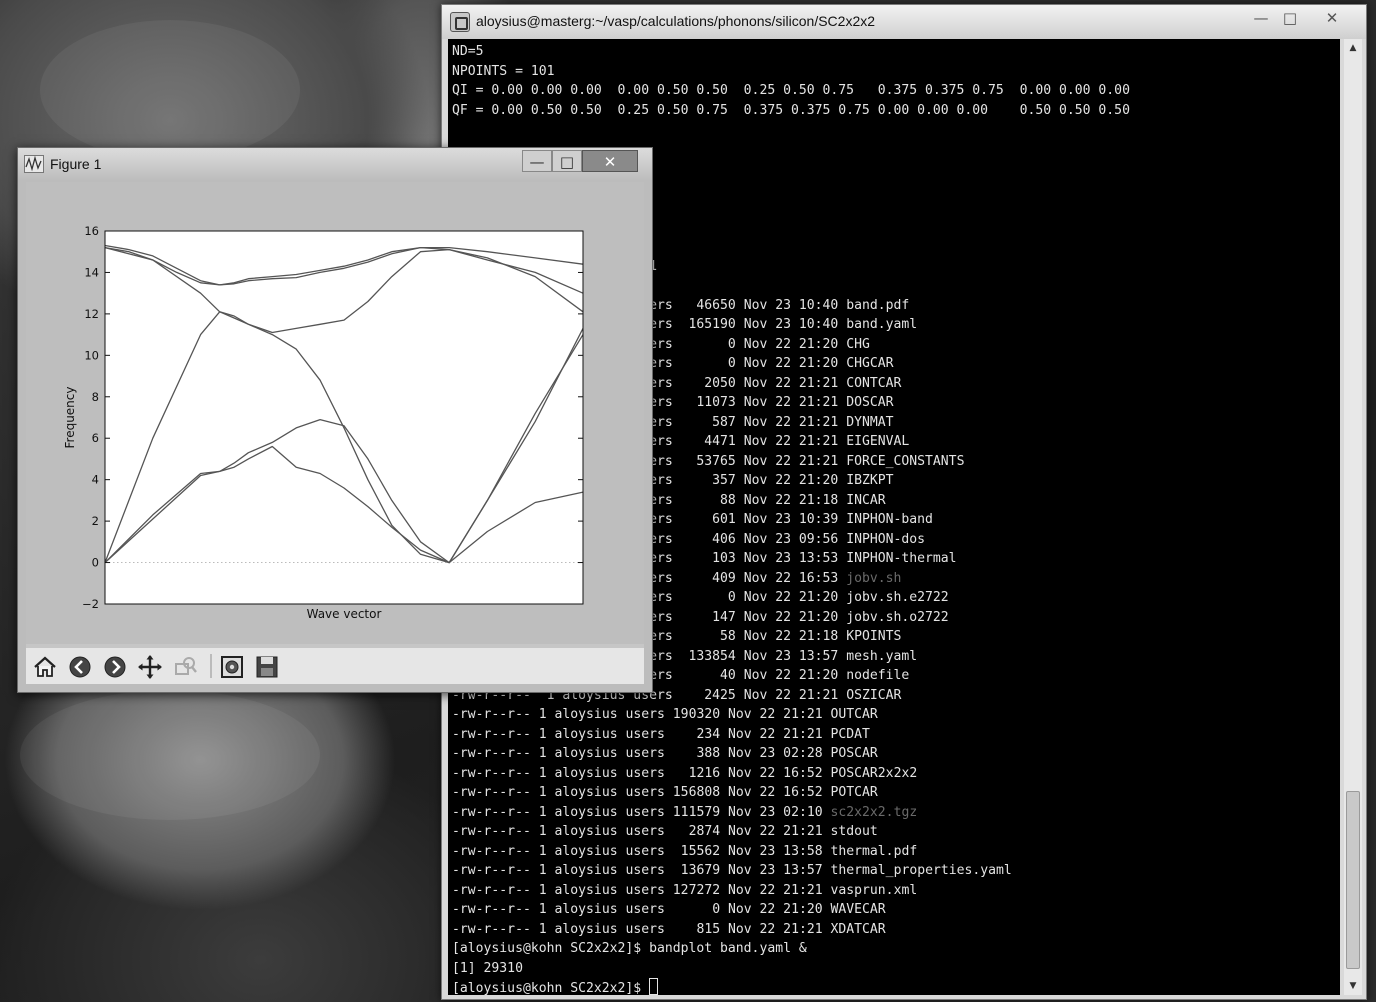 Image resolution: width=1376 pixels, height=1002 pixels. I want to click on plot-area, so click(344, 417).